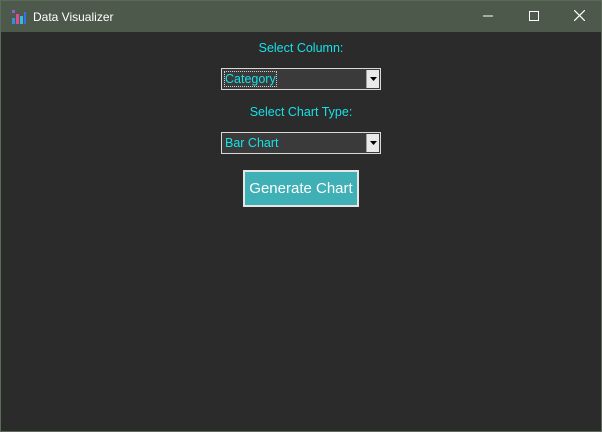 This screenshot has width=602, height=432. I want to click on minimize-button, so click(488, 16).